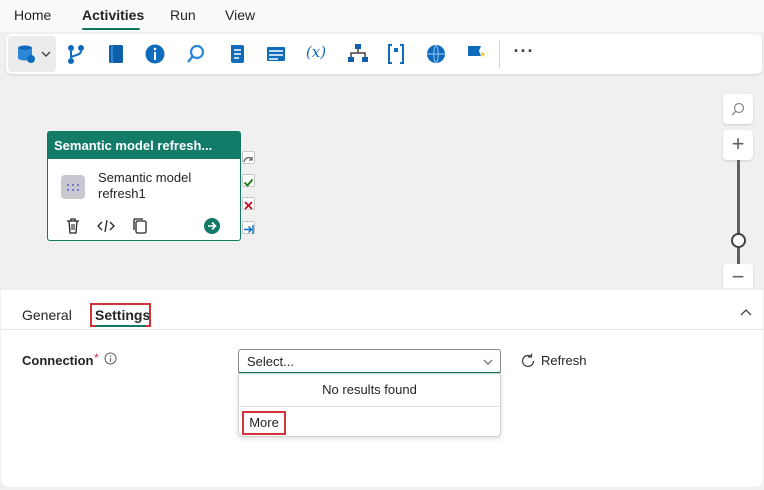 Image resolution: width=764 pixels, height=490 pixels. What do you see at coordinates (240, 15) in the screenshot?
I see `menu-view: View` at bounding box center [240, 15].